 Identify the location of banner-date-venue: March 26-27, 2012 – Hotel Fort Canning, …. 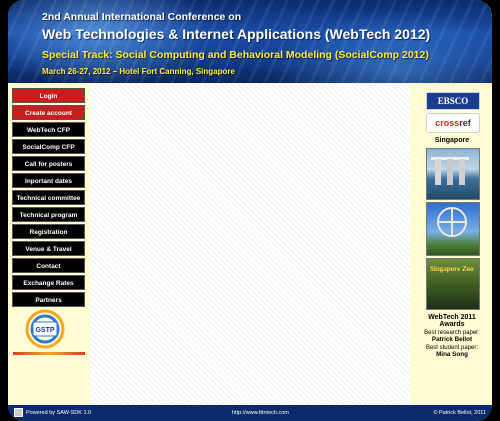
(138, 71).